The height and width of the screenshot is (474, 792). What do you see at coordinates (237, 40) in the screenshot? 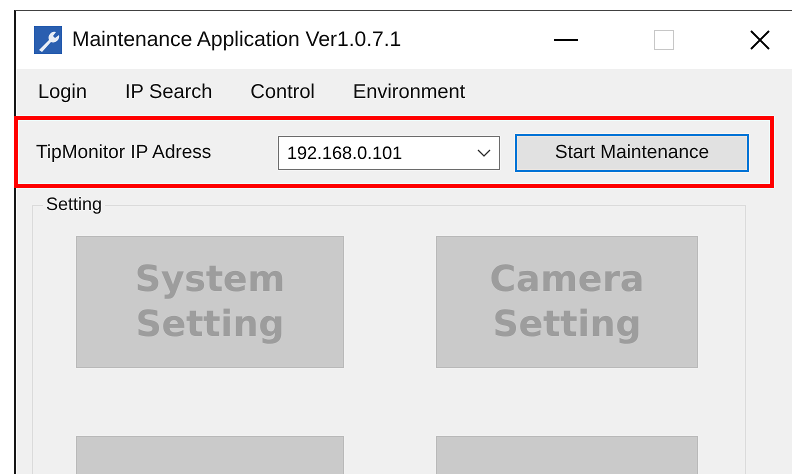
I see `window-title: Maintenance Application Ver1.0.7.1` at bounding box center [237, 40].